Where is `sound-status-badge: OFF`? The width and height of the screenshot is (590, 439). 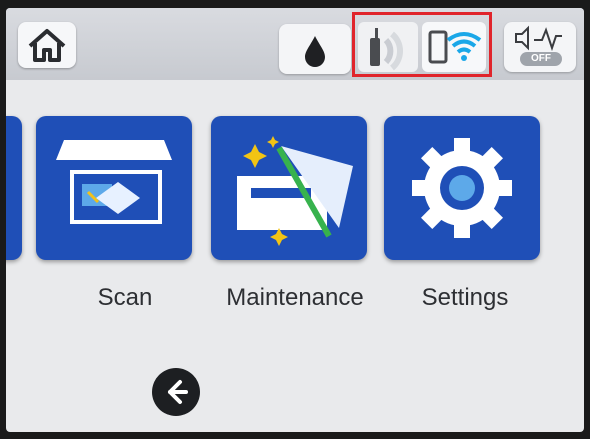
sound-status-badge: OFF is located at coordinates (541, 59).